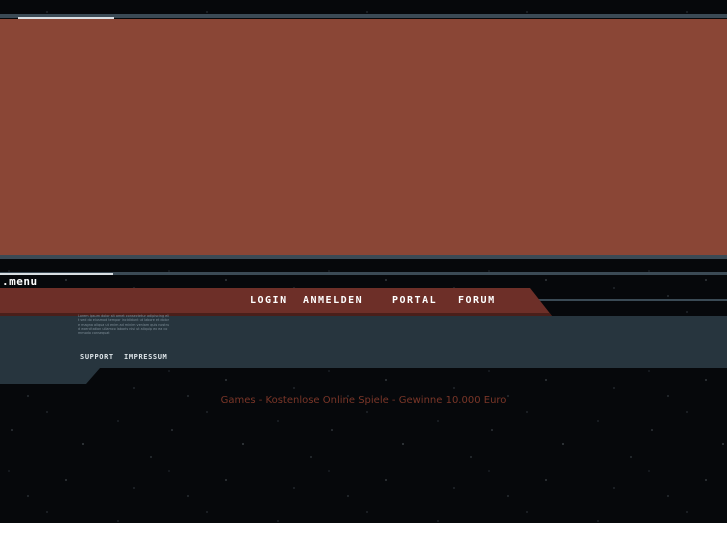 The height and width of the screenshot is (545, 727). What do you see at coordinates (363, 257) in the screenshot?
I see `panel-bottom-border` at bounding box center [363, 257].